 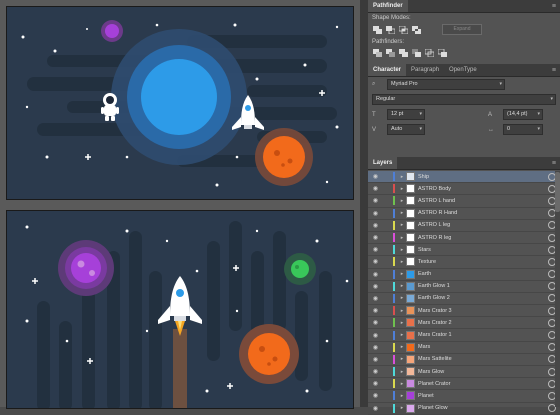 I want to click on layer-name: Planet Glow, so click(x=483, y=408).